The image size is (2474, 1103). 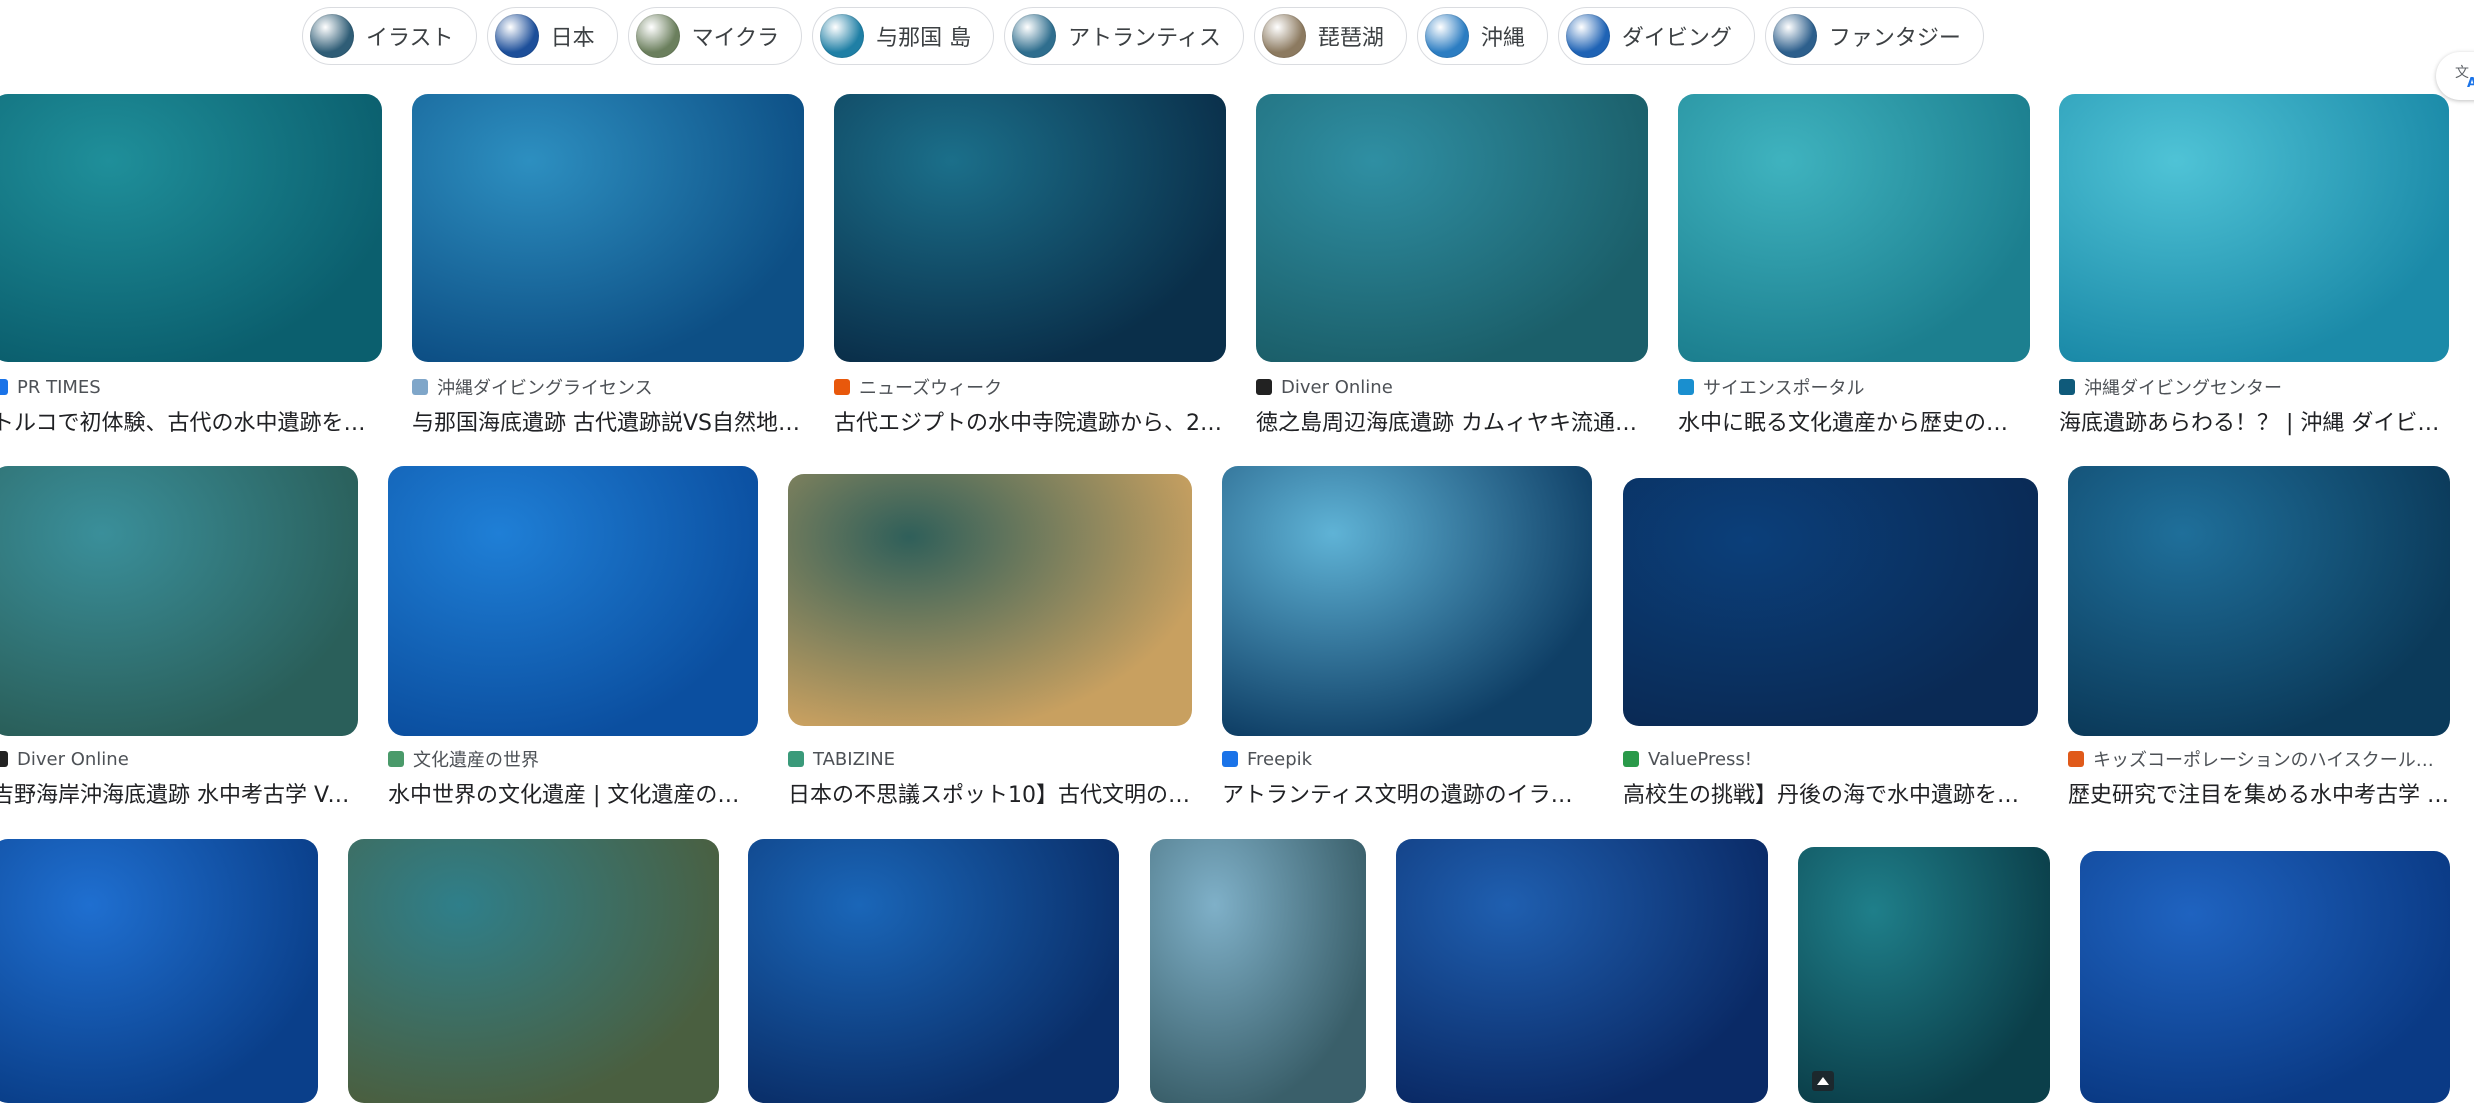 What do you see at coordinates (1794, 36) in the screenshot?
I see `fantasy-thumb-icon` at bounding box center [1794, 36].